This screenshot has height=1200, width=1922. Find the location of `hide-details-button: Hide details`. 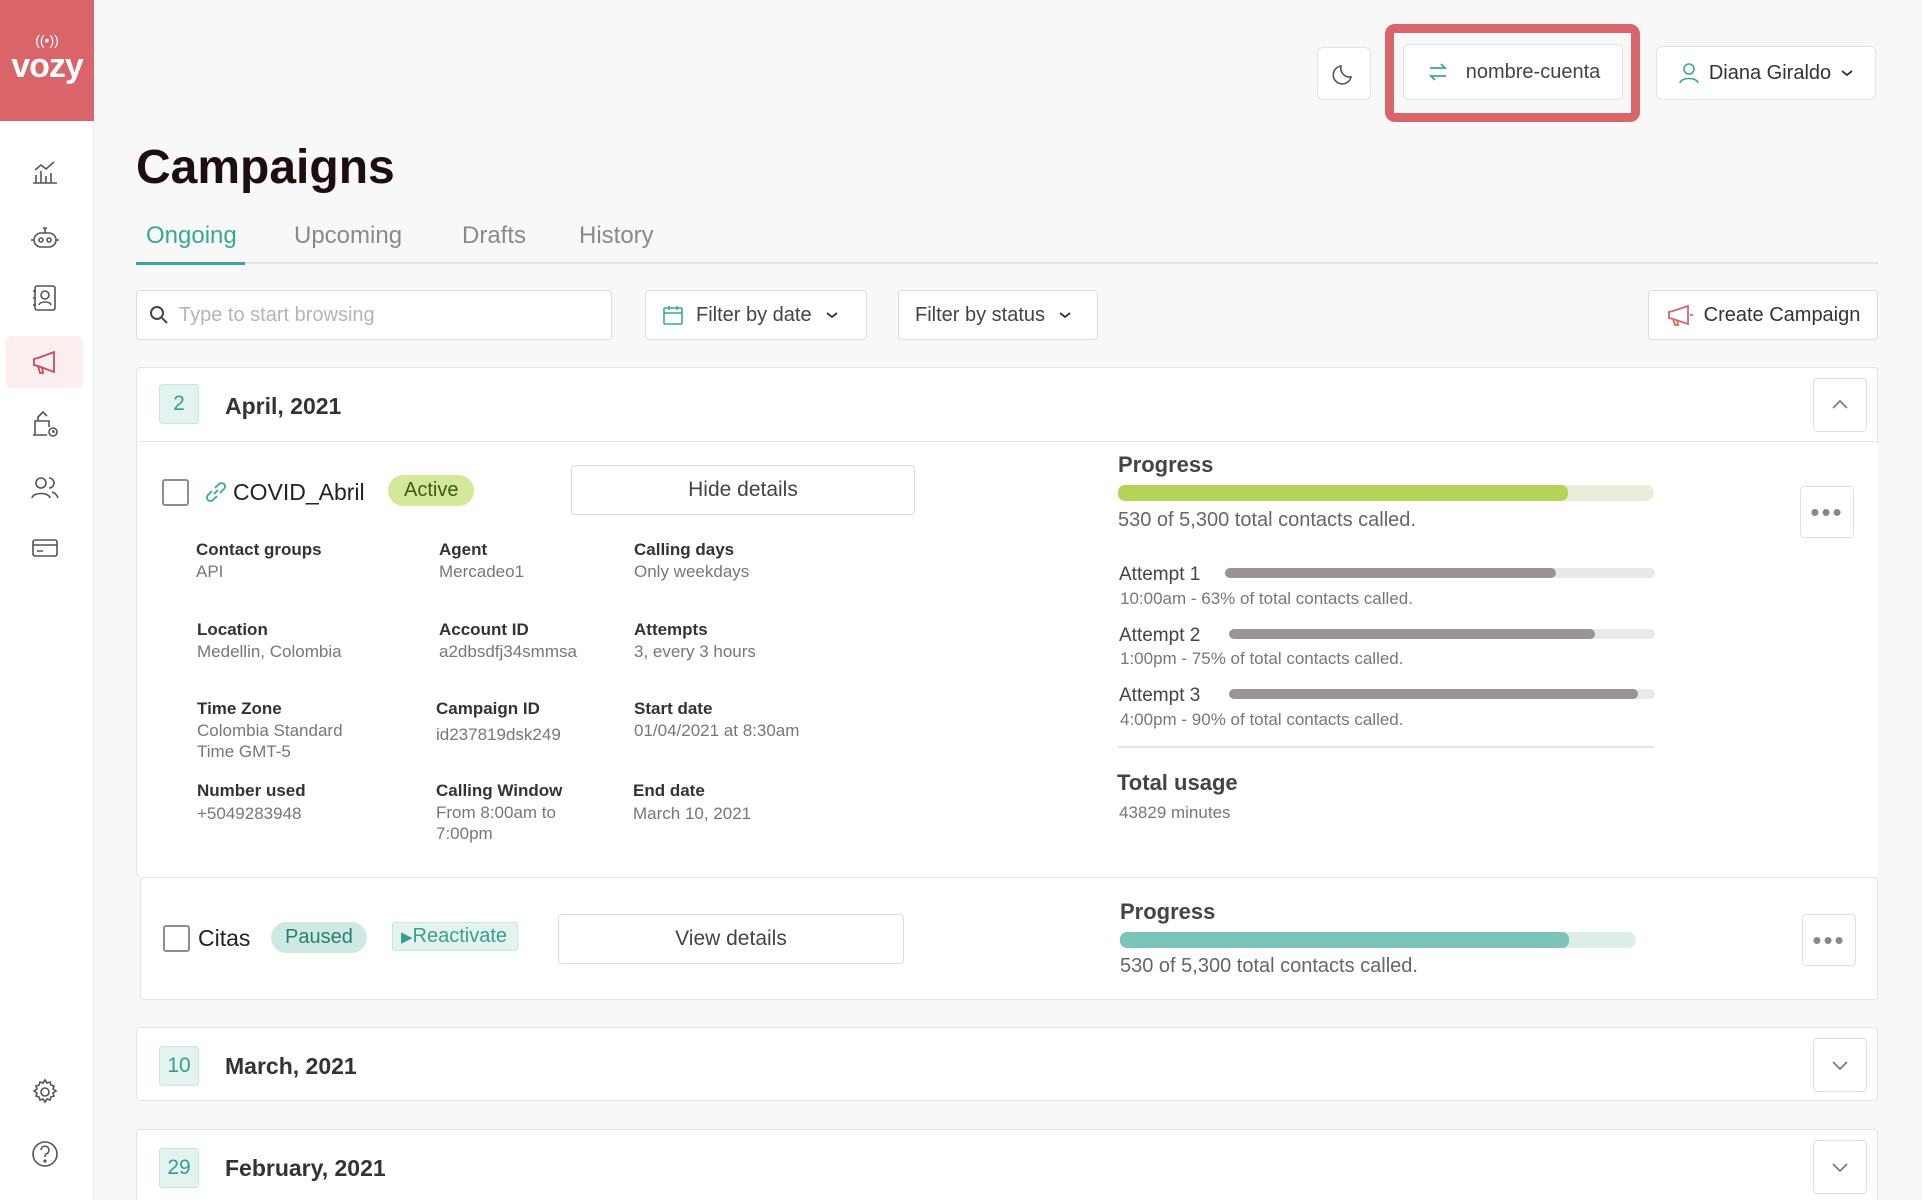

hide-details-button: Hide details is located at coordinates (743, 490).